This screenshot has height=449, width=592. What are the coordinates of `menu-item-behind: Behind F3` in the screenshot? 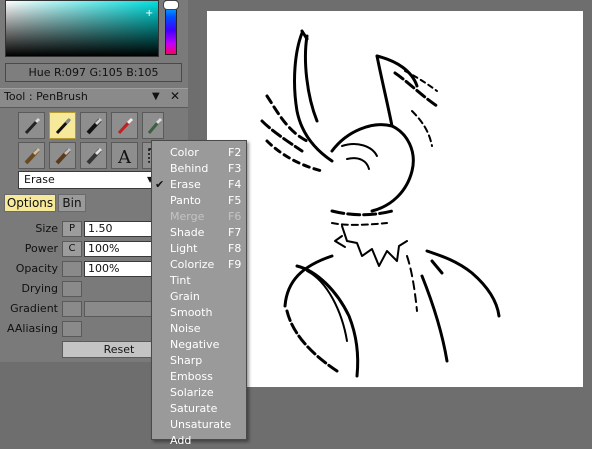 It's located at (199, 169).